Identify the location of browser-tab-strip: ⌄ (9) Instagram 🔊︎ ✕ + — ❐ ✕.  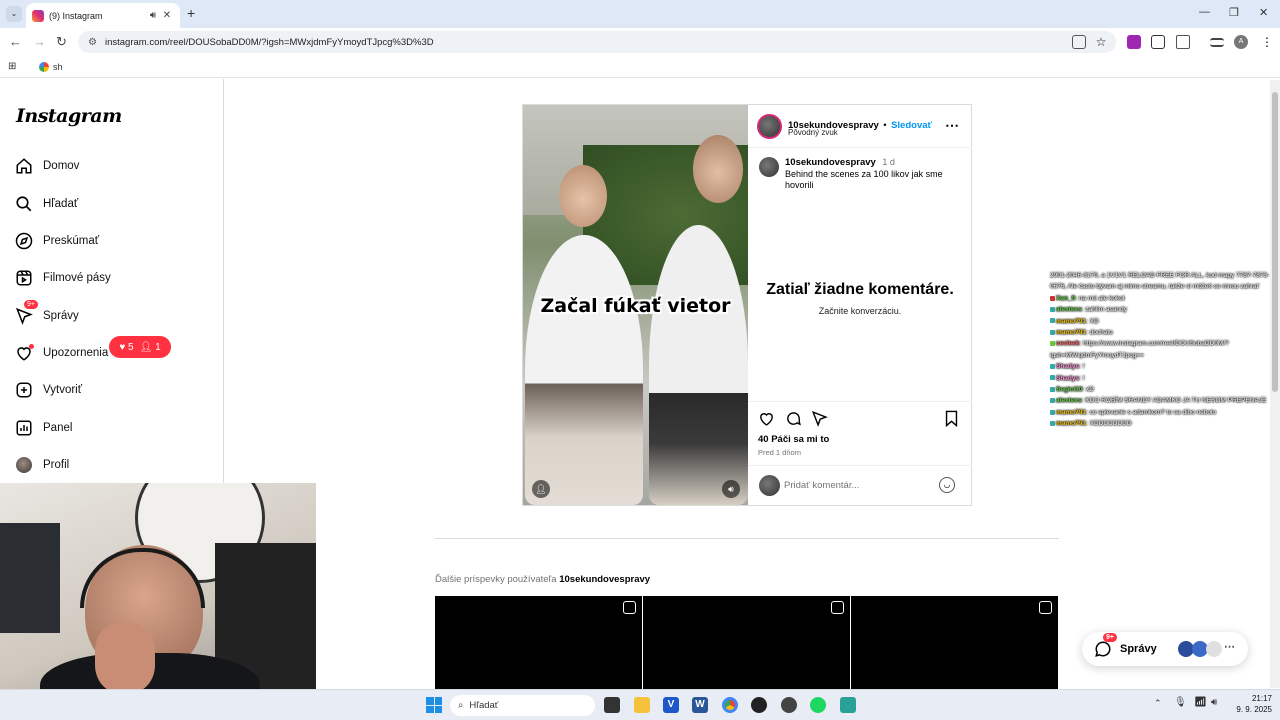
(640, 14).